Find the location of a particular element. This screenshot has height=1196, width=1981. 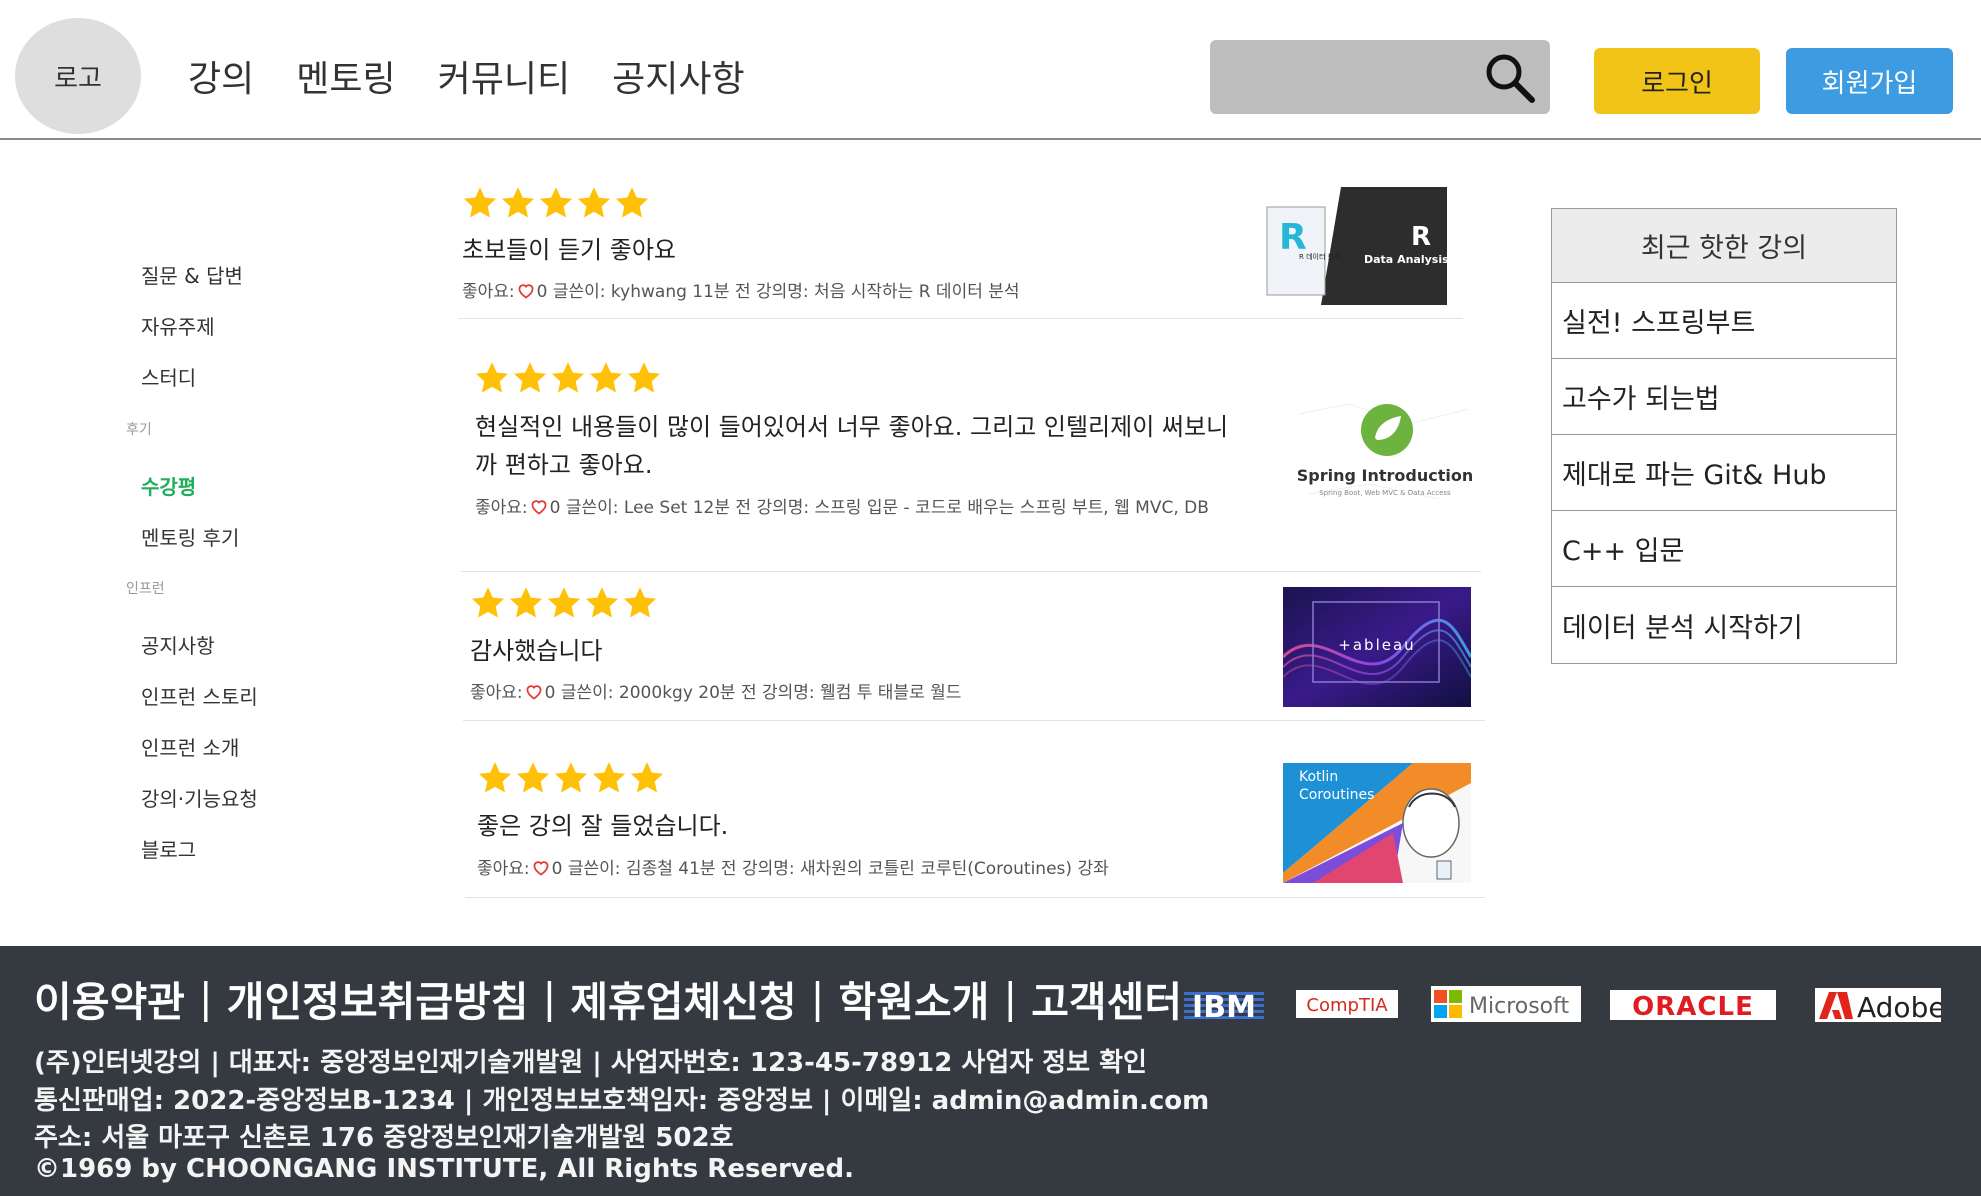

svg-text: CompTIA is located at coordinates (1347, 1005).